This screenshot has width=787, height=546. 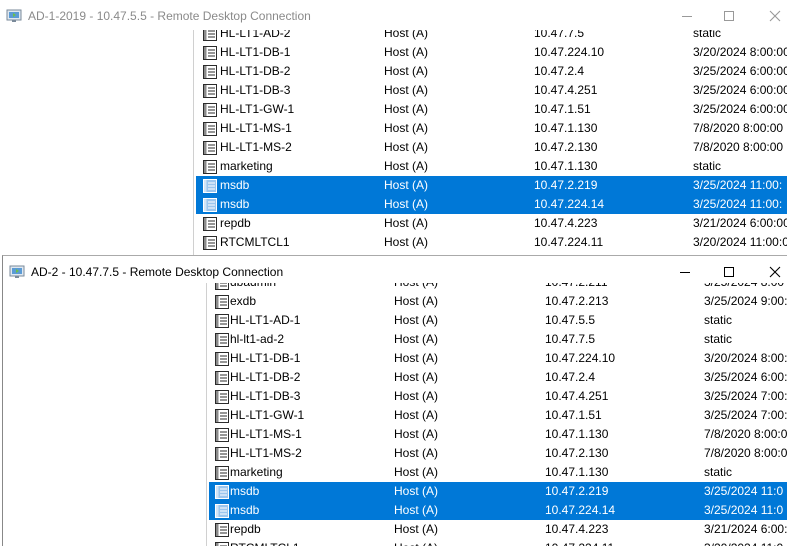 What do you see at coordinates (738, 147) in the screenshot?
I see `record-timestamp: 7/8/2020 8:00:00` at bounding box center [738, 147].